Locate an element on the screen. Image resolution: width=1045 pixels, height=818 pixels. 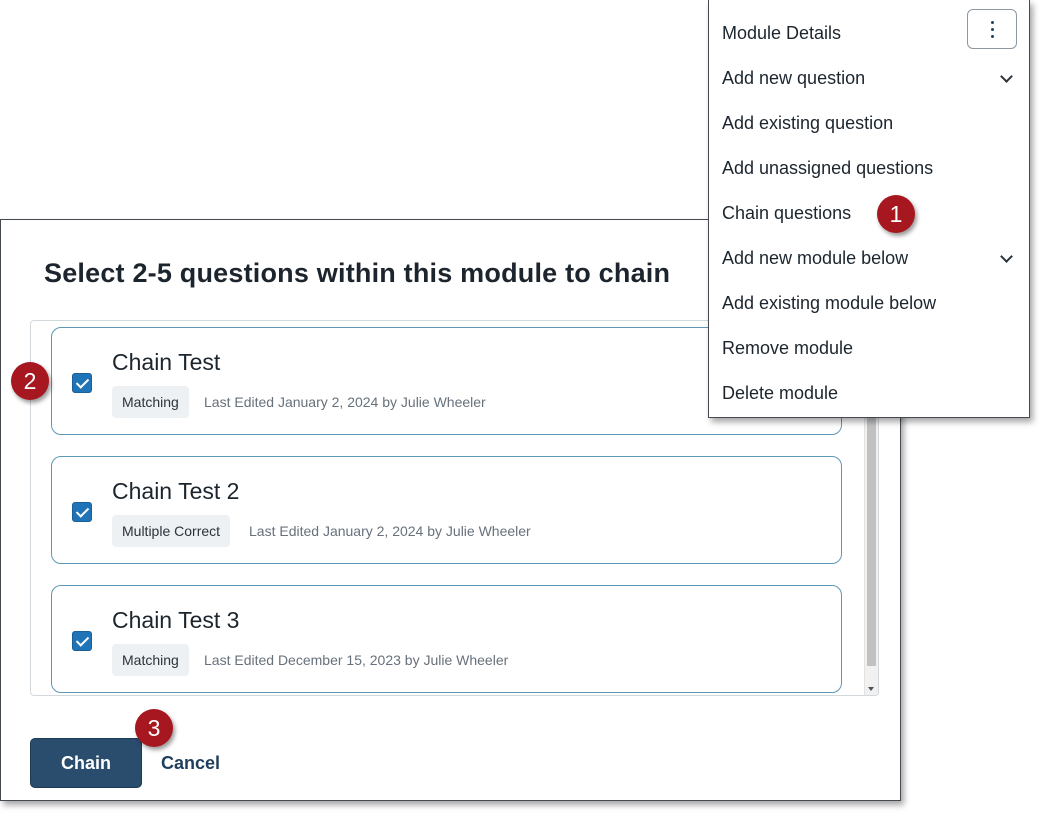
menu-item-label: Add unassigned questions is located at coordinates (828, 168).